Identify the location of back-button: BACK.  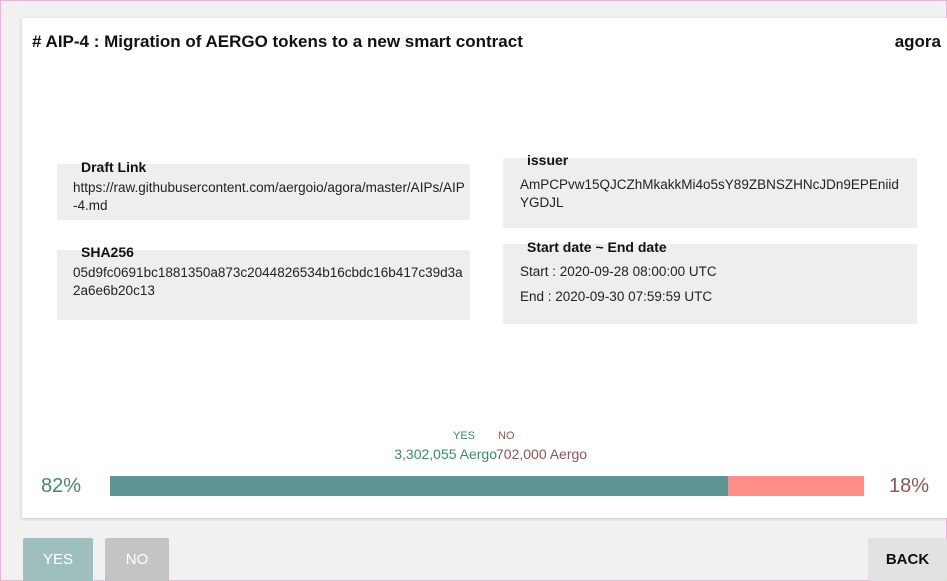
(907, 559).